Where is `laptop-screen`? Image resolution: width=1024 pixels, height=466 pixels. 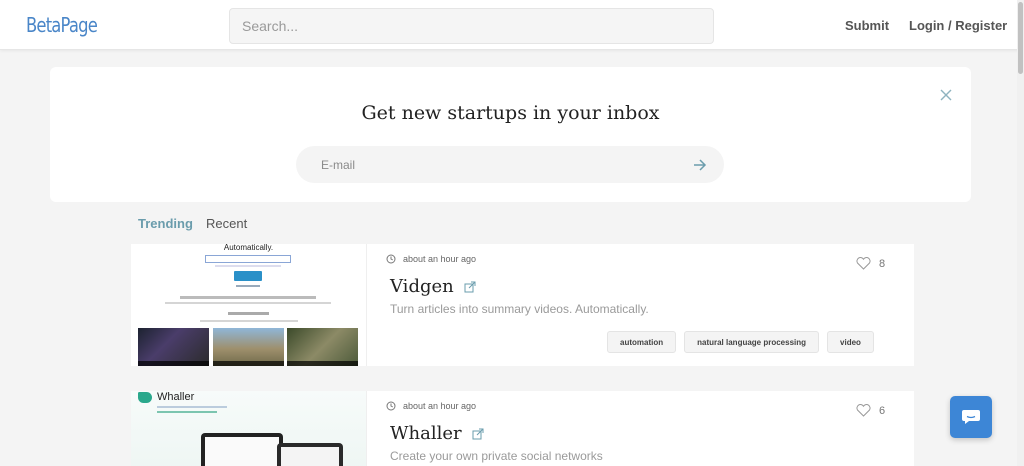 laptop-screen is located at coordinates (242, 451).